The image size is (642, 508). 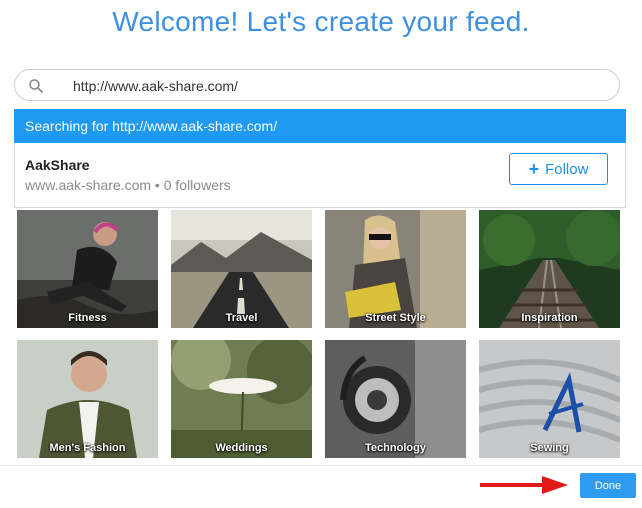 What do you see at coordinates (57, 165) in the screenshot?
I see `result-name: AakShare` at bounding box center [57, 165].